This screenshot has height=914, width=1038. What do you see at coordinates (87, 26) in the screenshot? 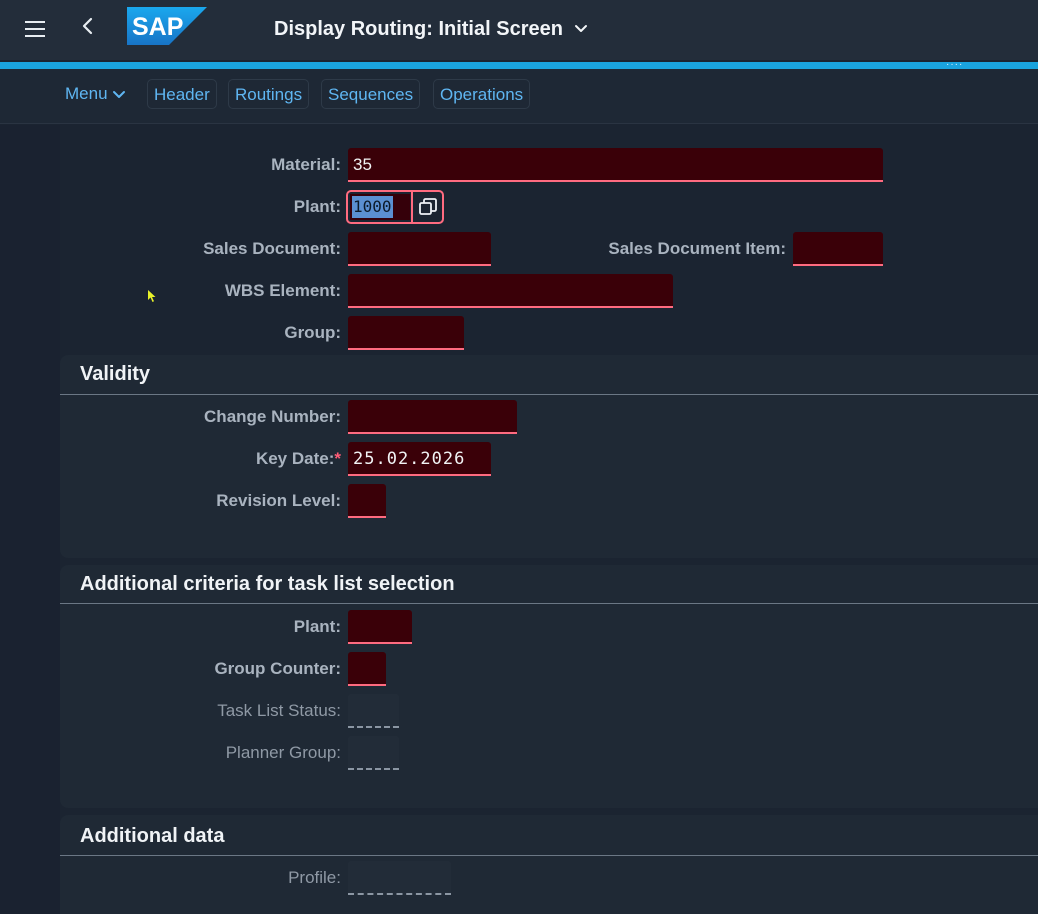
I see `chevron-left-icon` at bounding box center [87, 26].